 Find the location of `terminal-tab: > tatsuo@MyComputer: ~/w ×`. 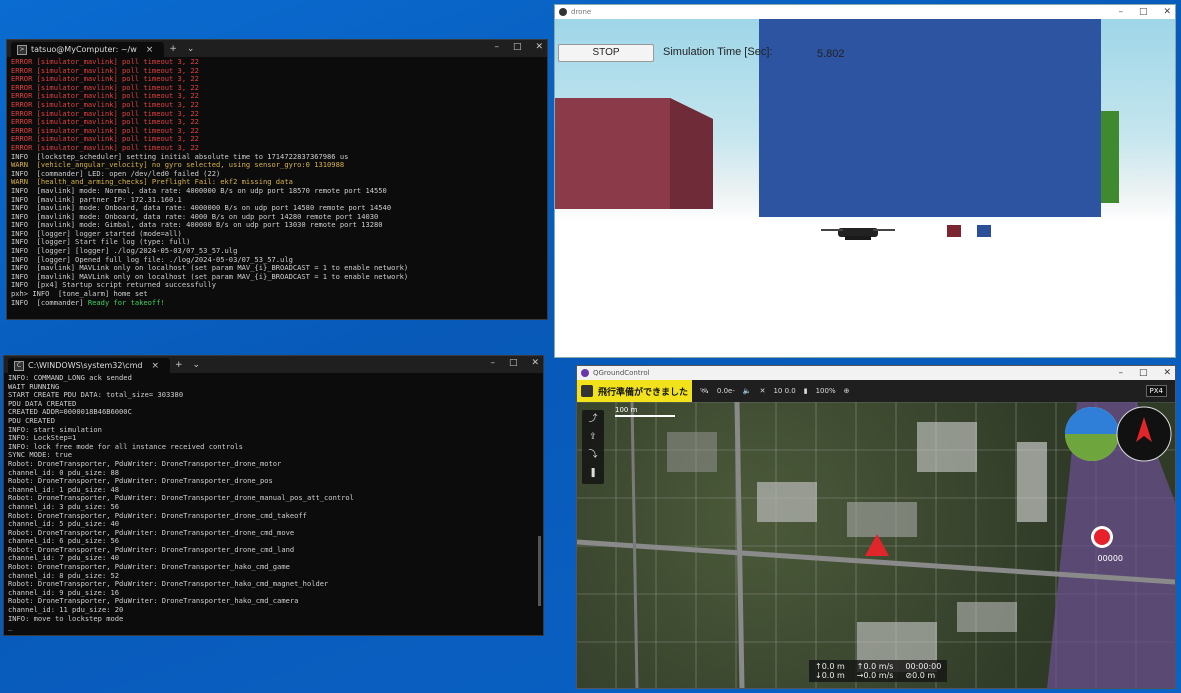

terminal-tab: > tatsuo@MyComputer: ~/w × is located at coordinates (88, 49).